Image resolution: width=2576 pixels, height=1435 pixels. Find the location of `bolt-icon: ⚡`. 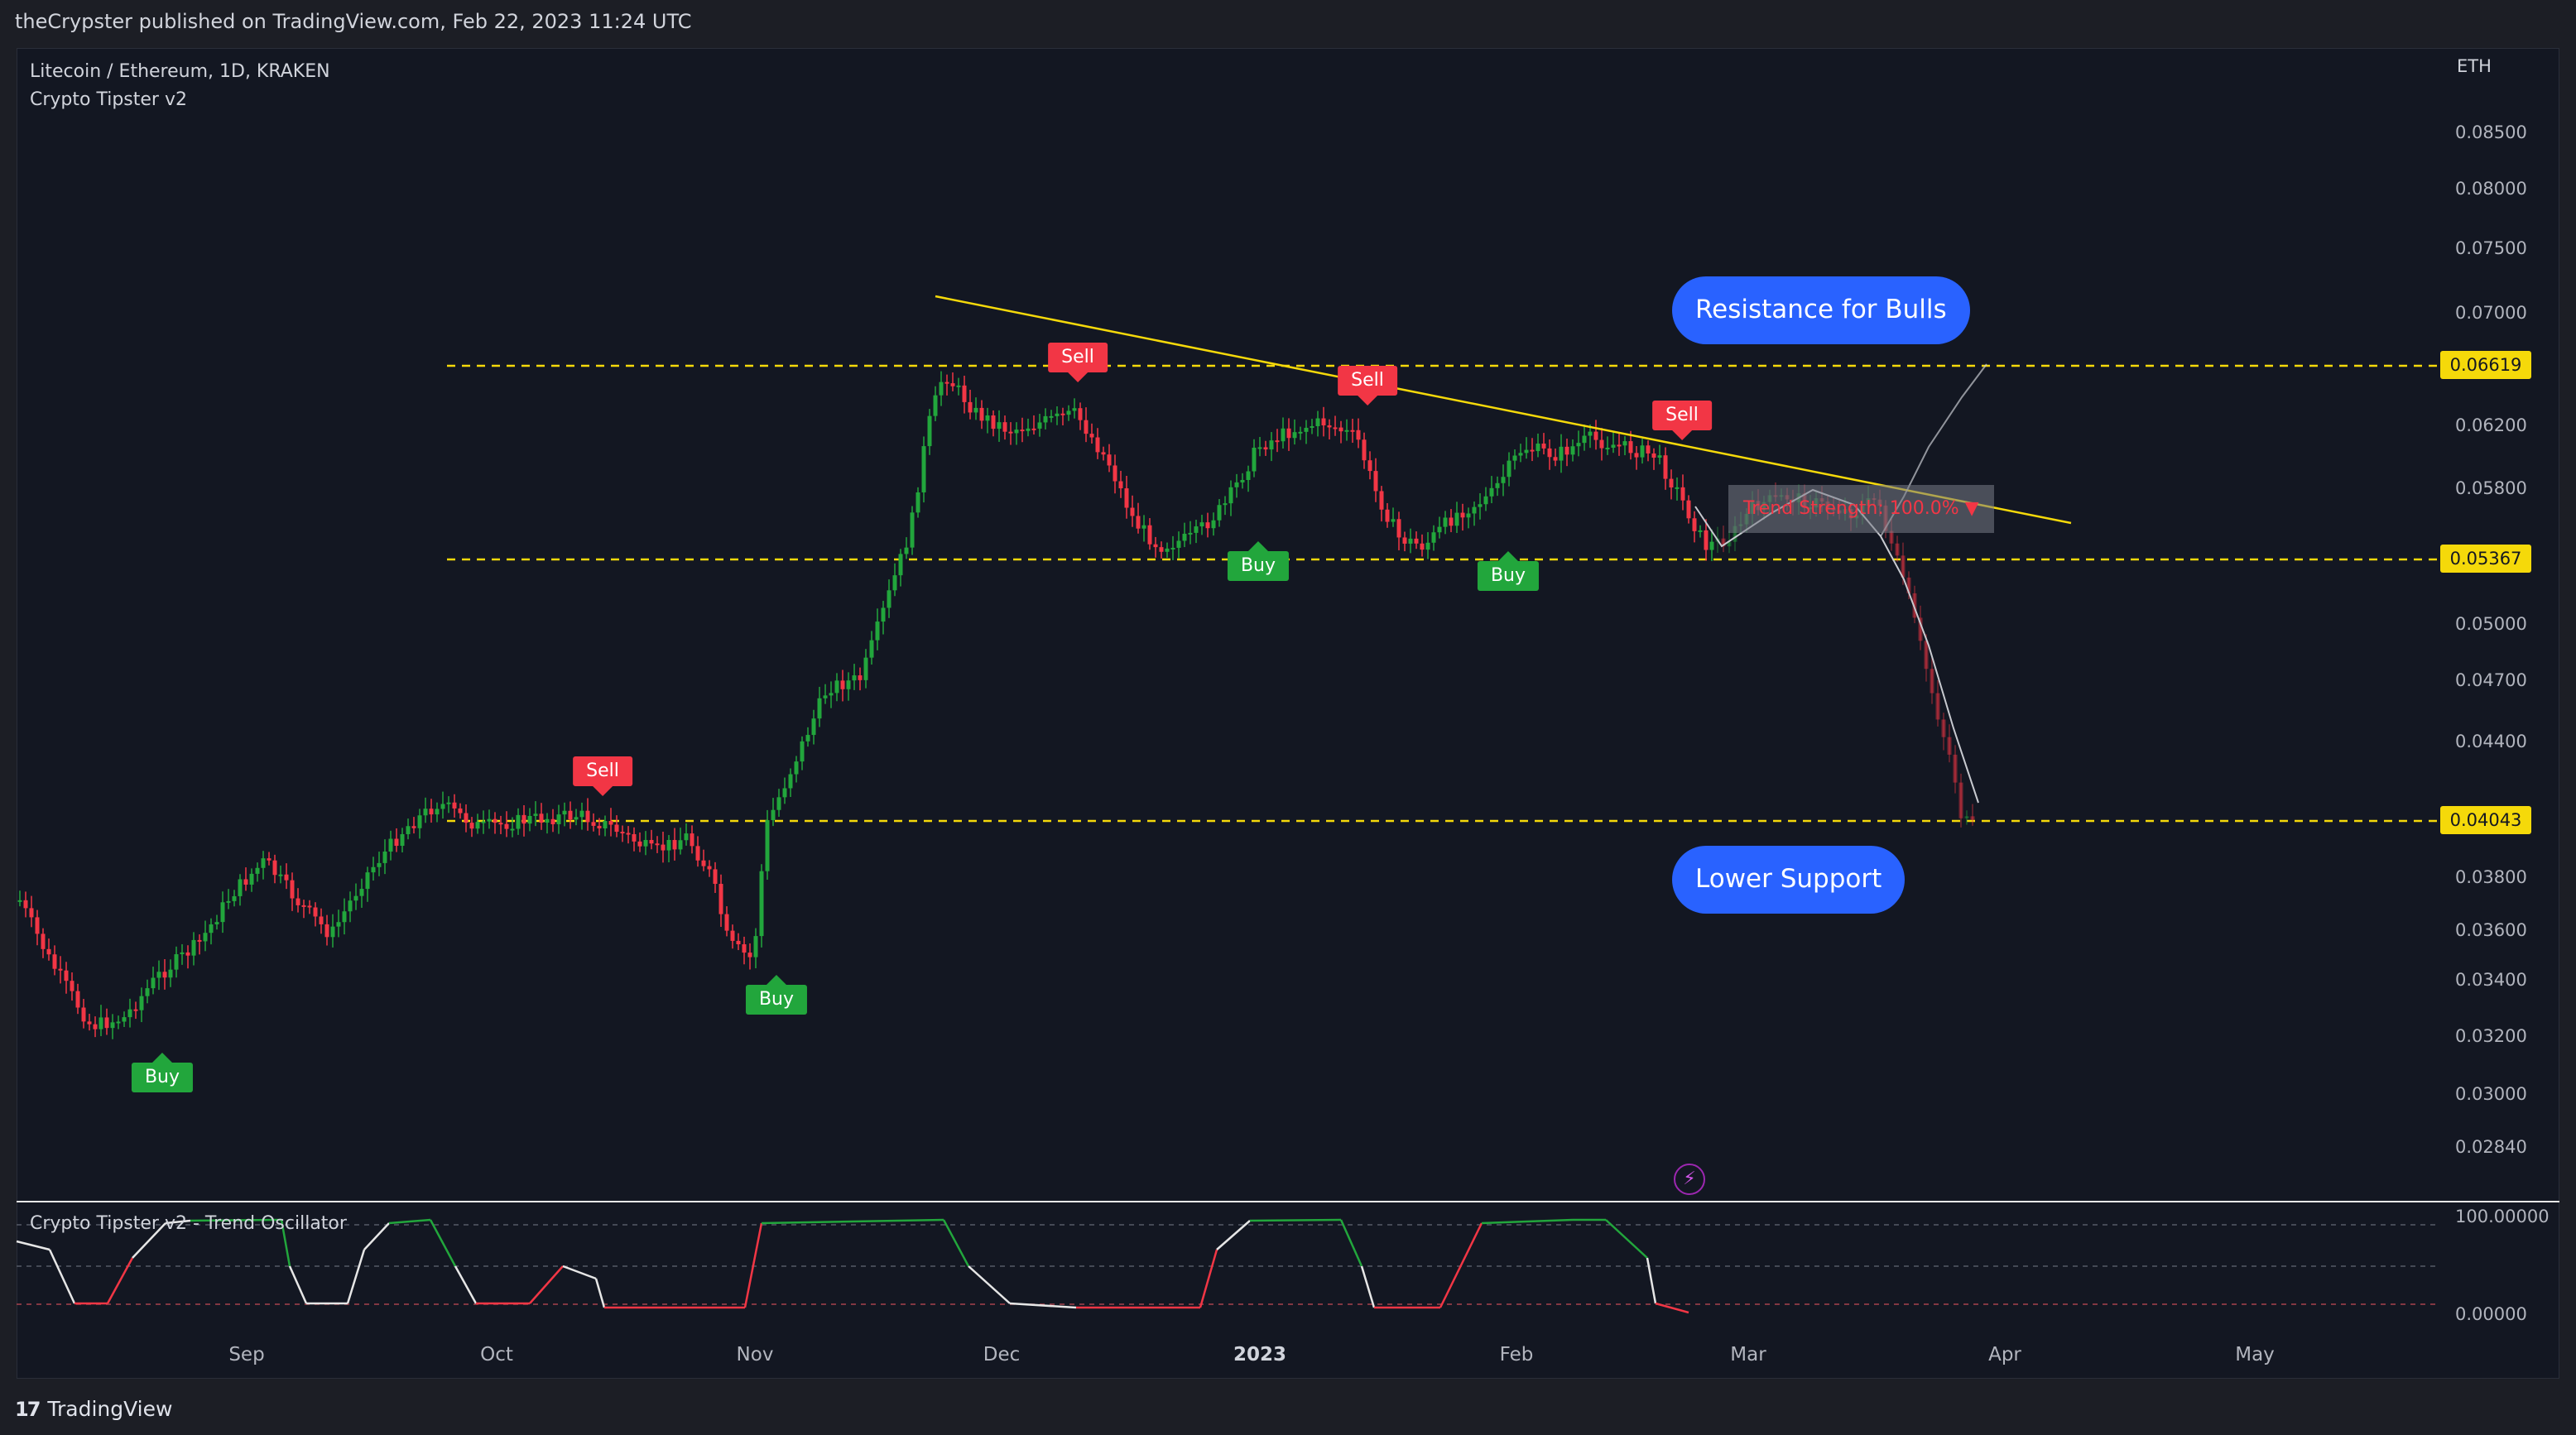

bolt-icon: ⚡ is located at coordinates (1689, 1179).